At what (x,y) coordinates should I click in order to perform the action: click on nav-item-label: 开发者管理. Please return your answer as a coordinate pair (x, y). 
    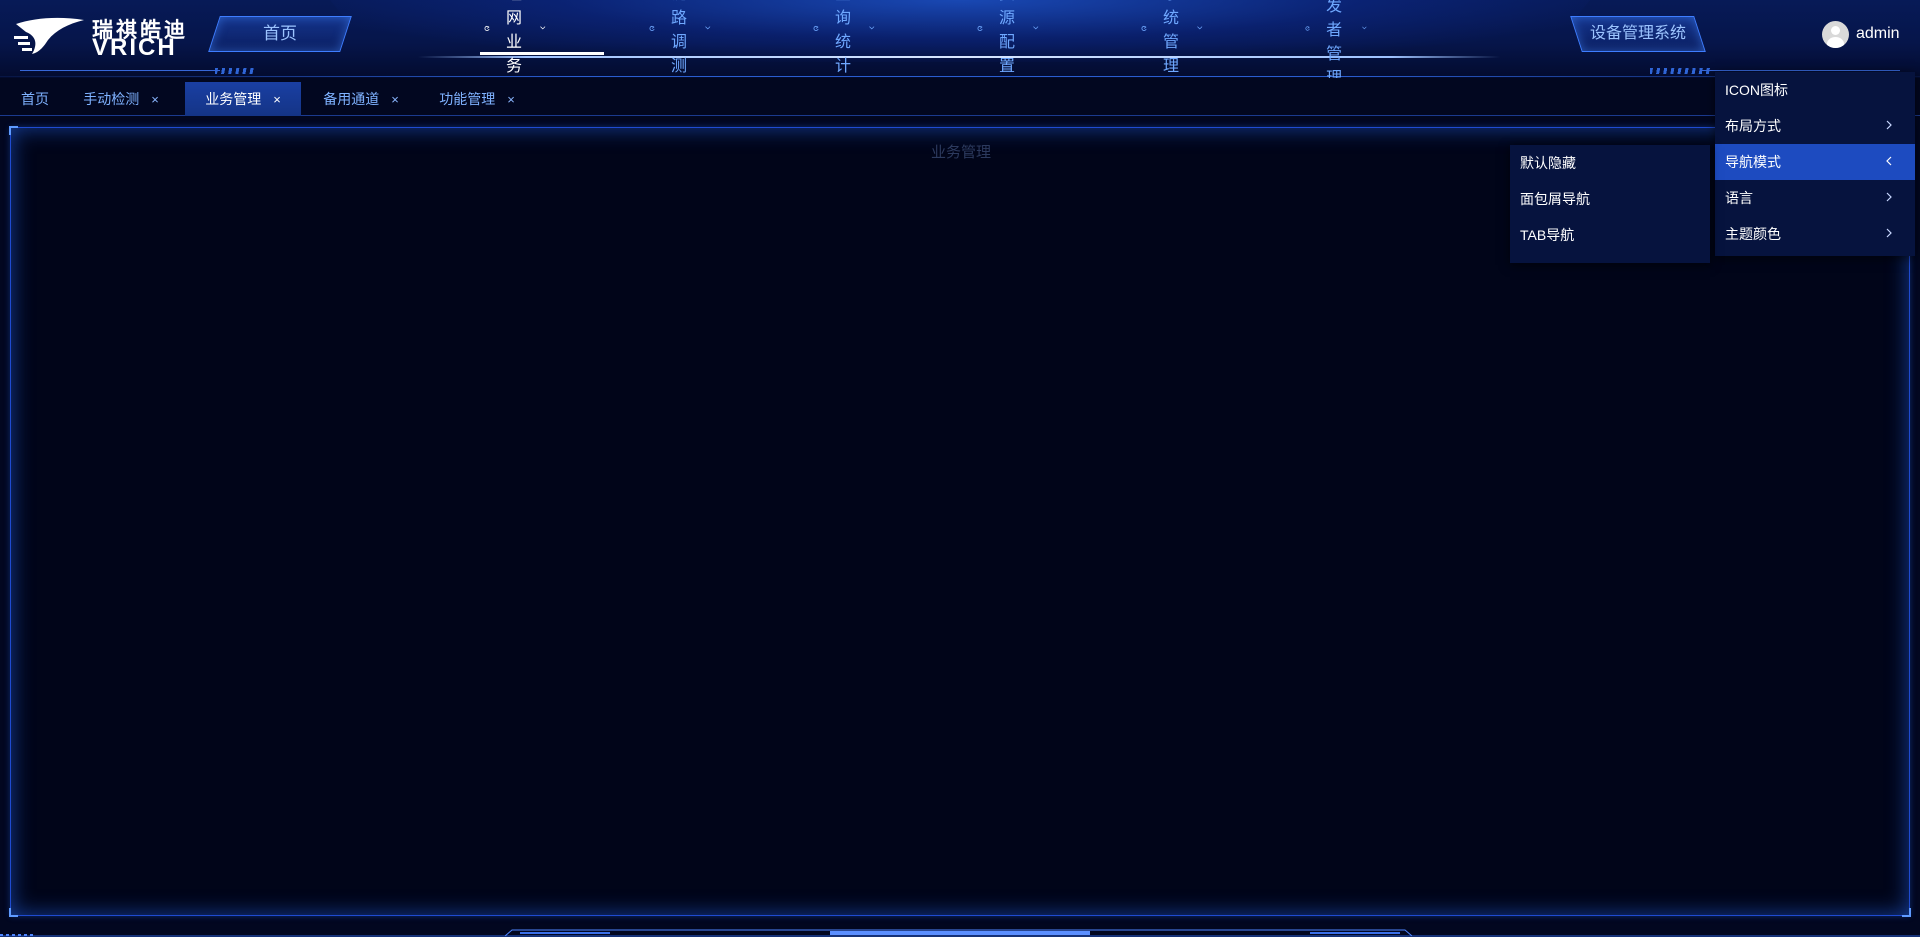
    Looking at the image, I should click on (1334, 39).